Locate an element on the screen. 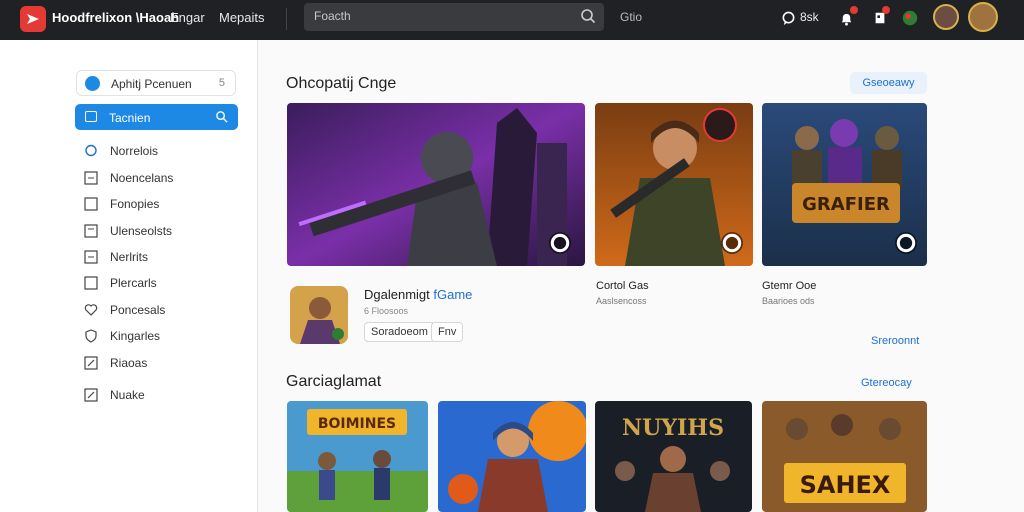 The height and width of the screenshot is (512, 1024). game-card-art is located at coordinates (512, 456).